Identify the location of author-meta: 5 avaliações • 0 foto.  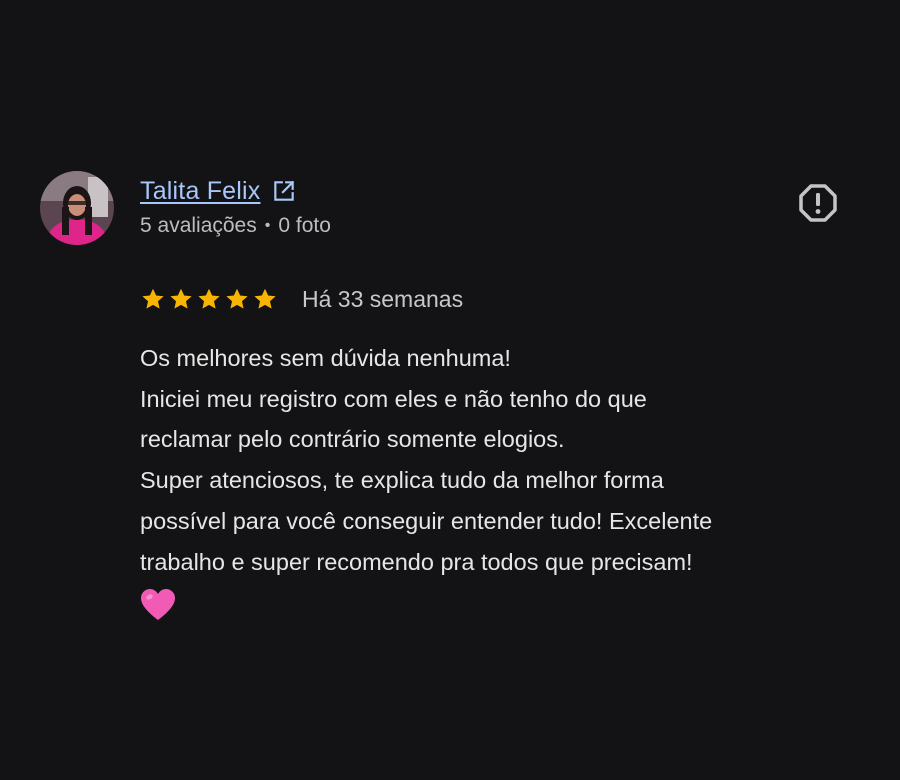
(235, 226).